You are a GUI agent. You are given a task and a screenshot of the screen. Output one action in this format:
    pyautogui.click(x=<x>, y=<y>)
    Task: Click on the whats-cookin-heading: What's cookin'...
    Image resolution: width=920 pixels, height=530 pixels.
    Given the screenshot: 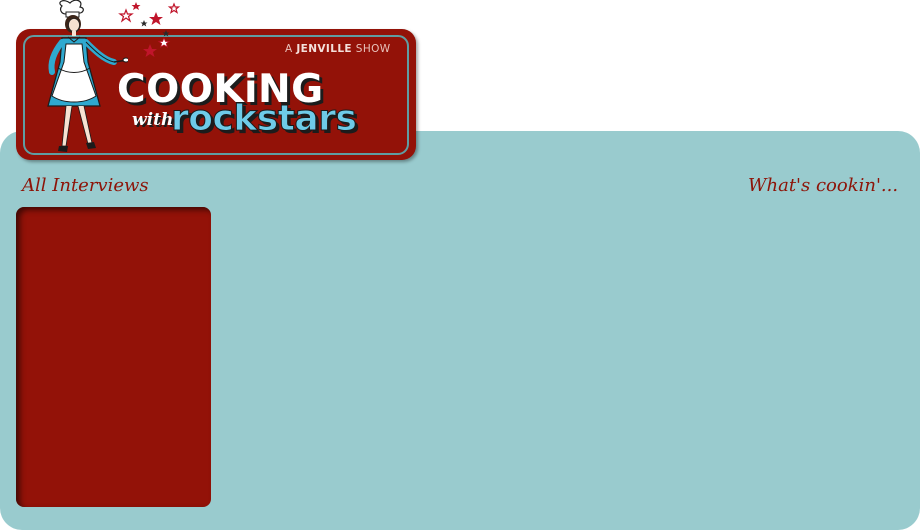 What is the action you would take?
    pyautogui.click(x=823, y=185)
    